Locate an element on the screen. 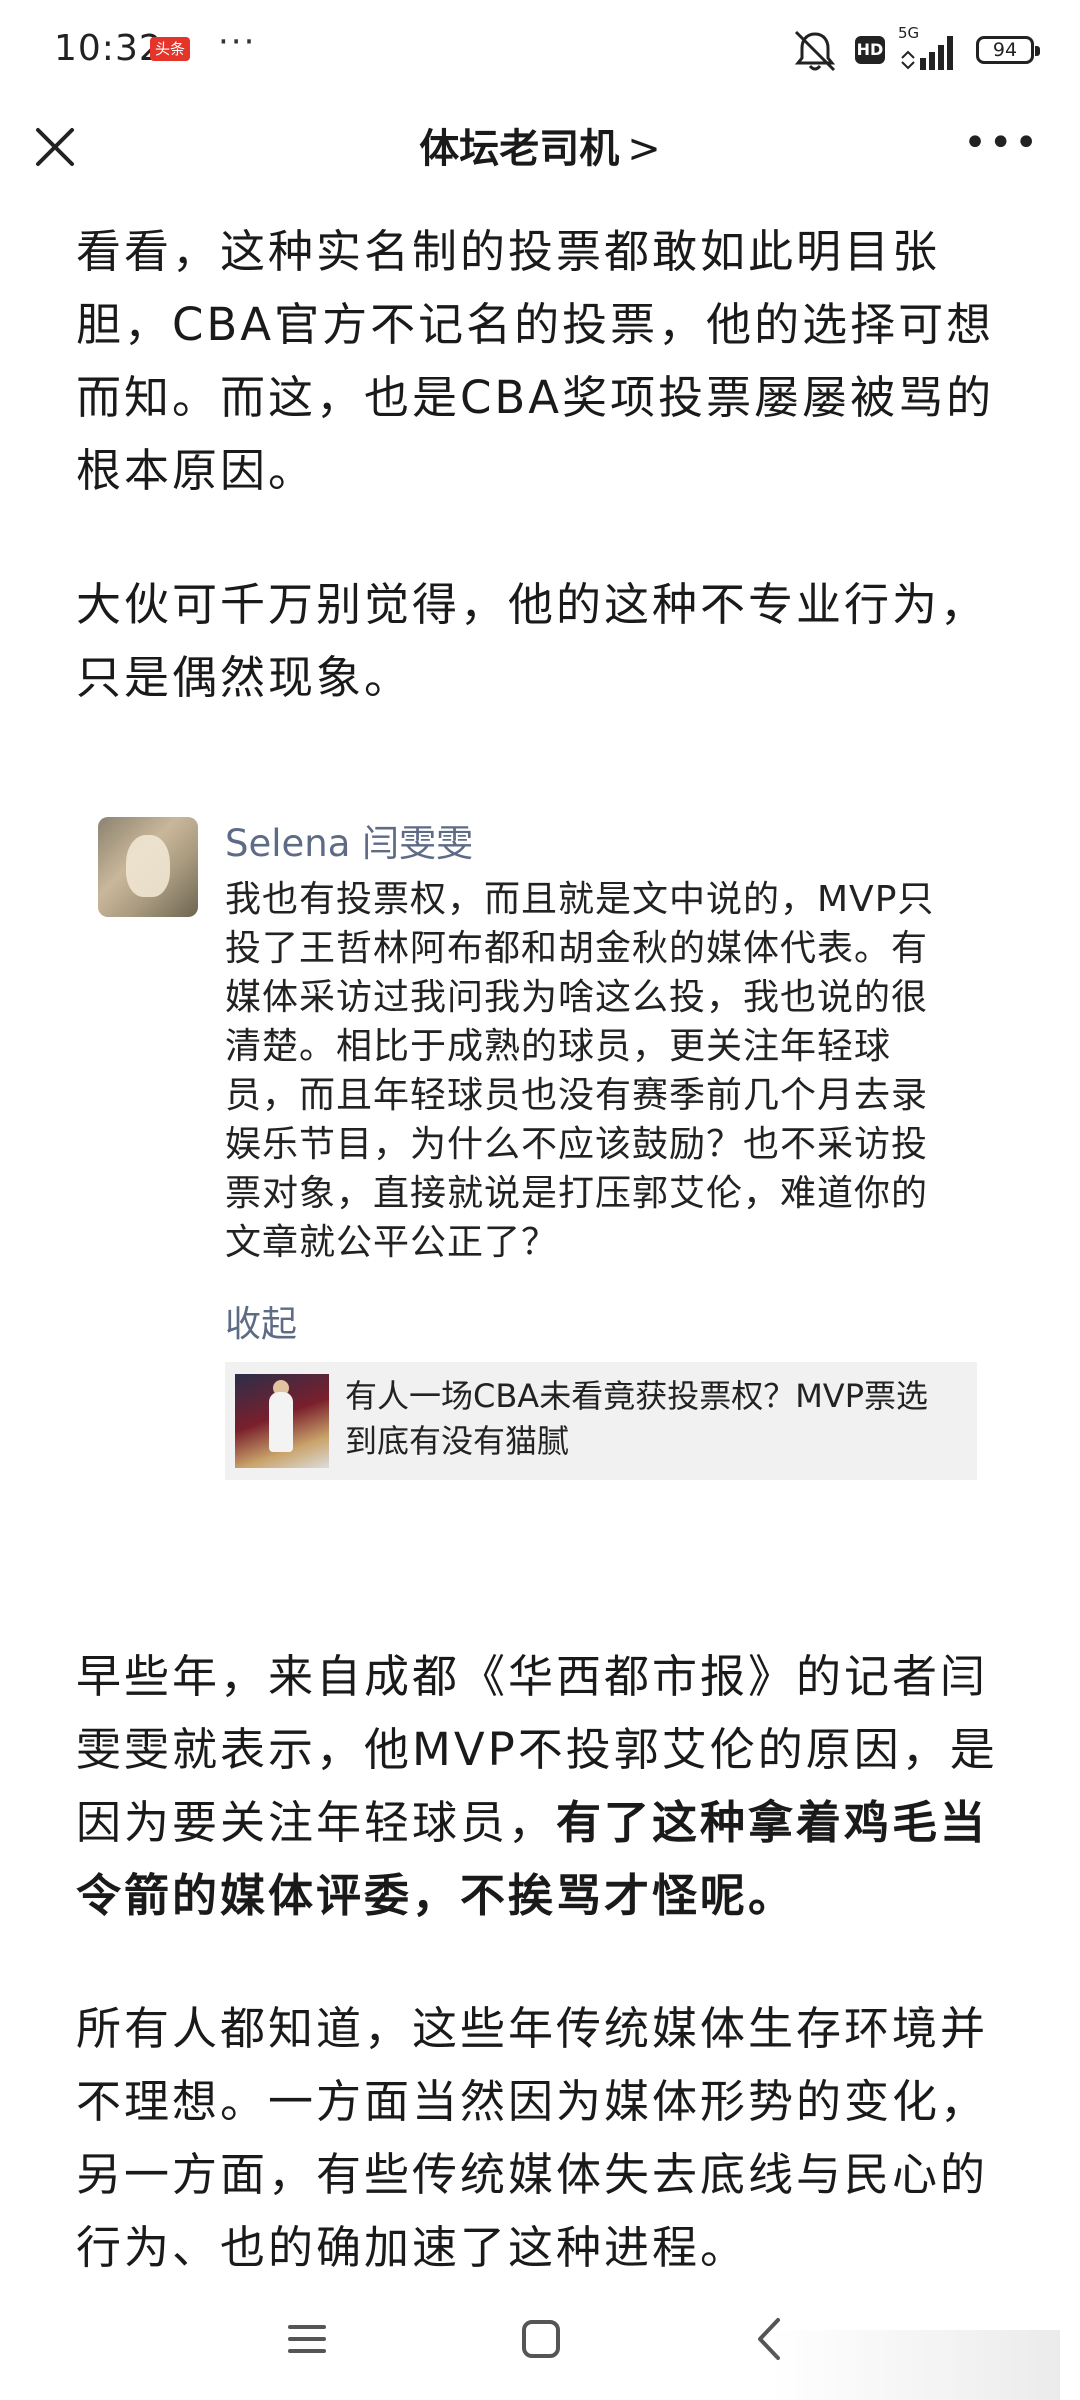 This screenshot has width=1080, height=2400. status-time: 10:32 is located at coordinates (108, 48).